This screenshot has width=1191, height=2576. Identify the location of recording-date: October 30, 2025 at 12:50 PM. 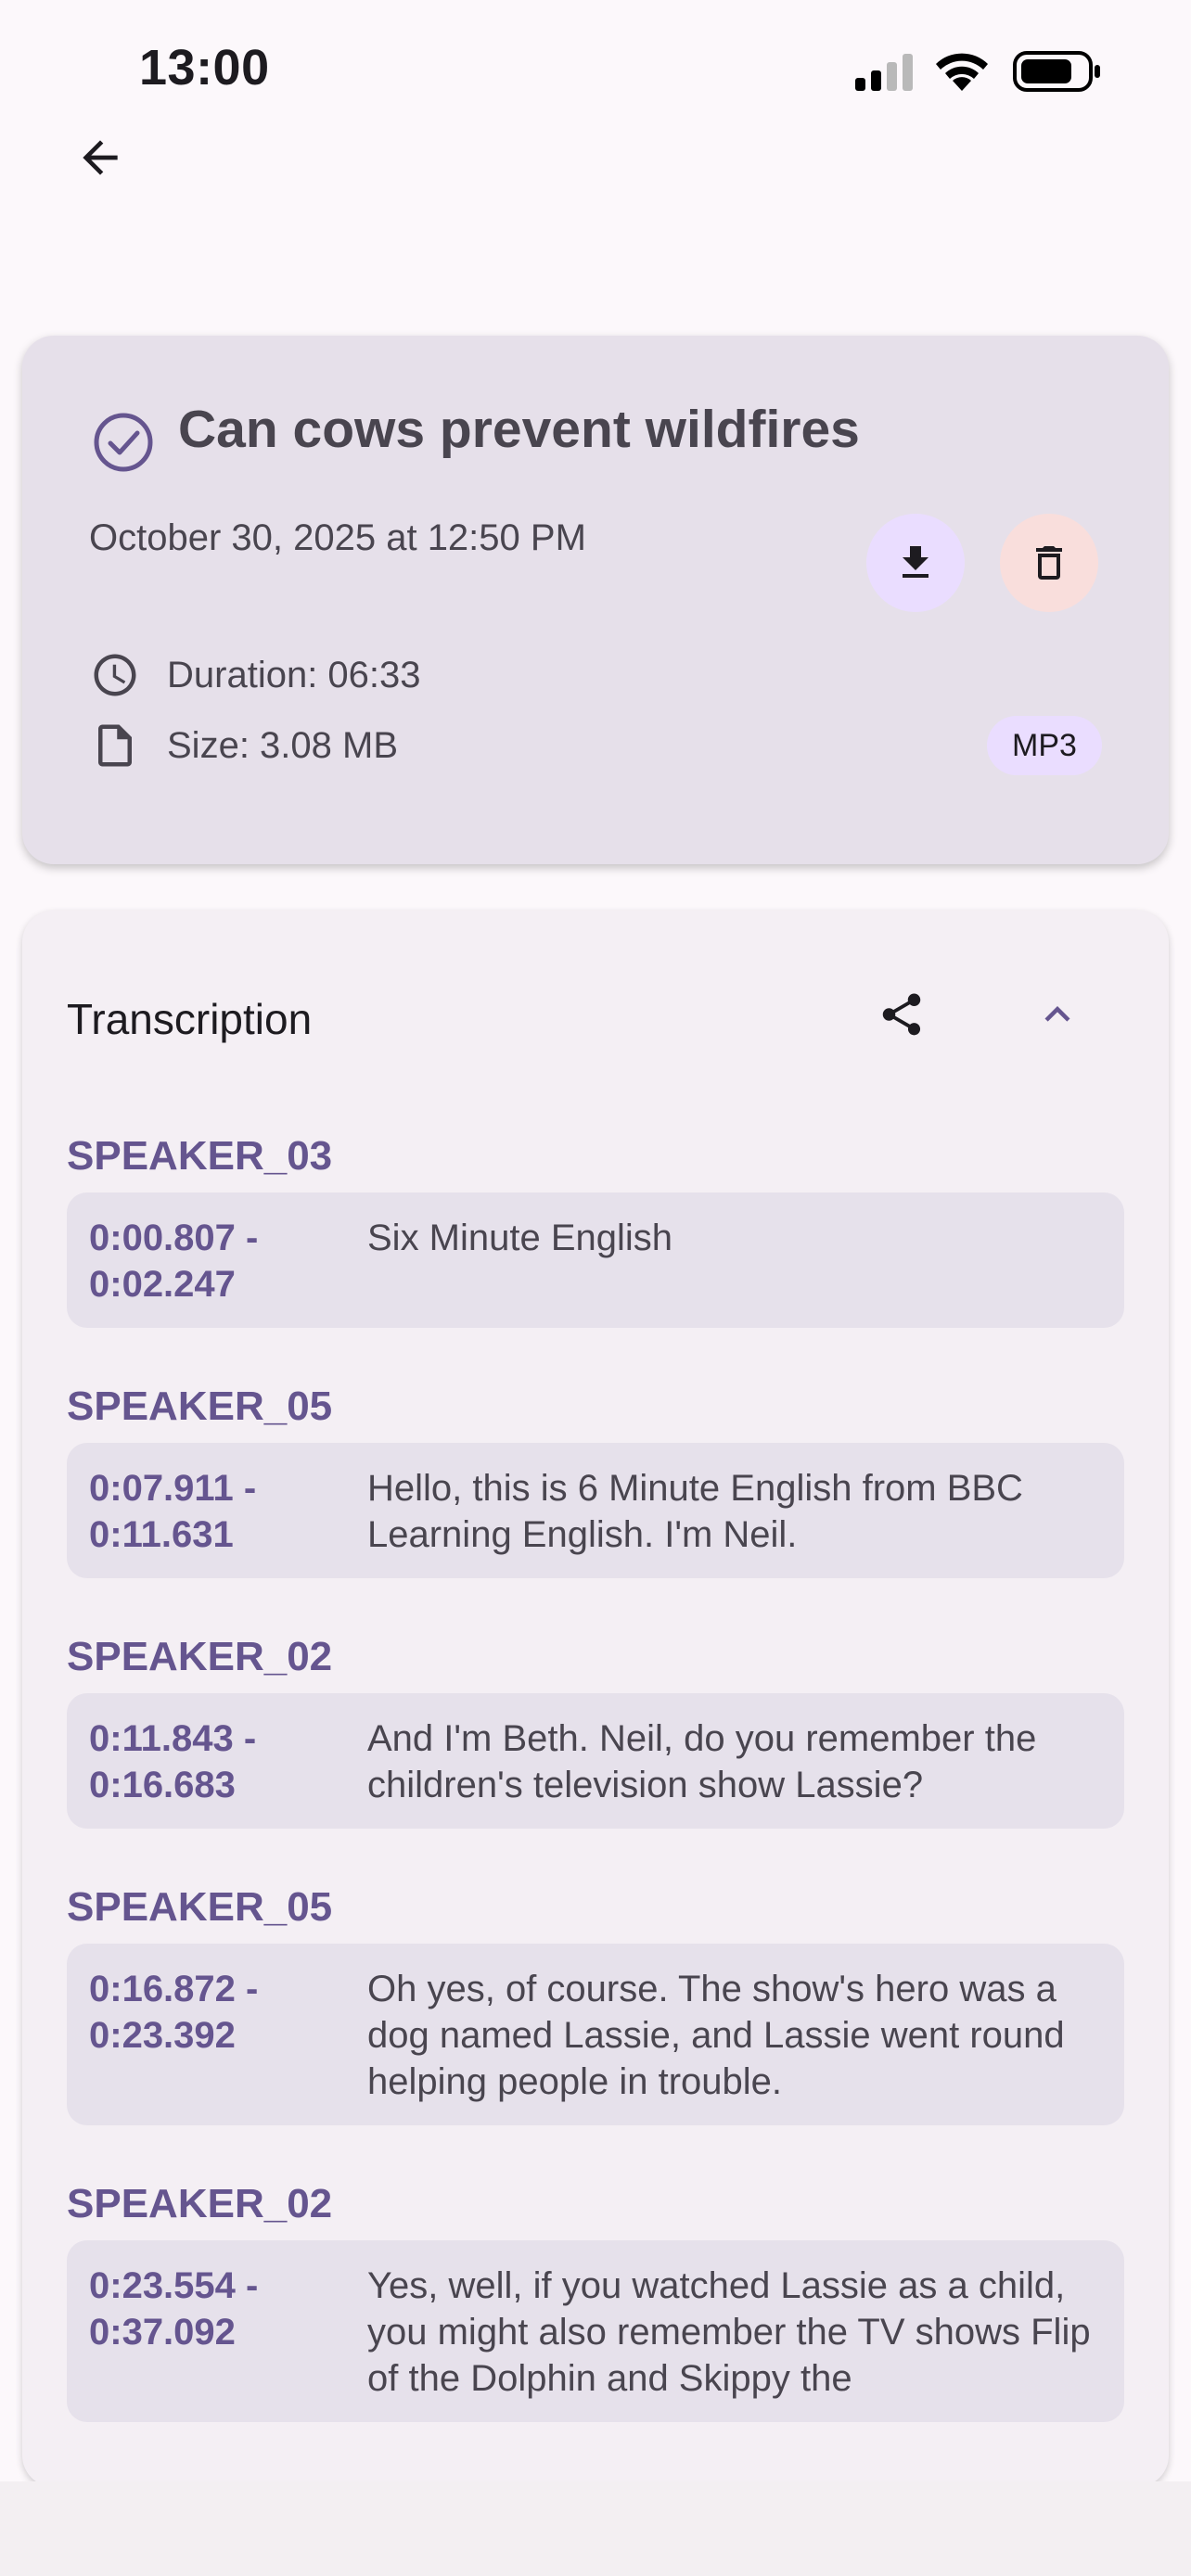
(337, 538).